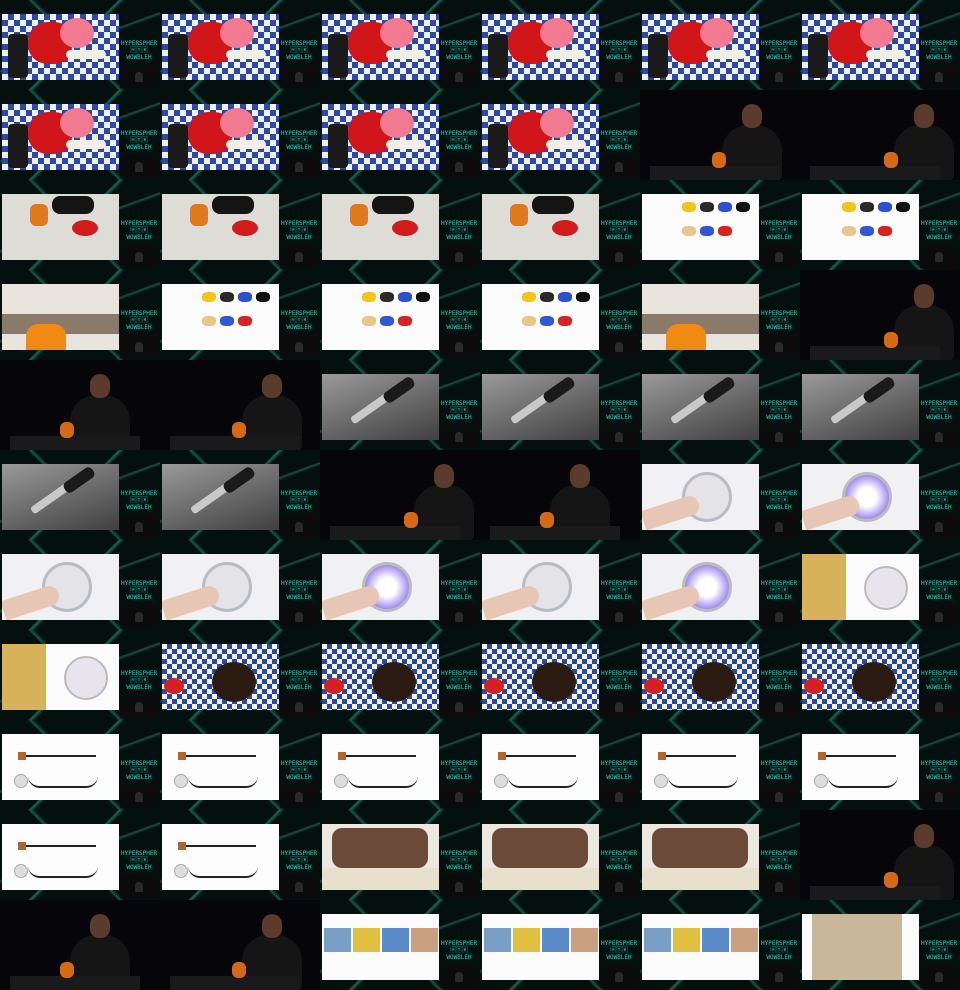  I want to click on black-bag, so click(393, 205).